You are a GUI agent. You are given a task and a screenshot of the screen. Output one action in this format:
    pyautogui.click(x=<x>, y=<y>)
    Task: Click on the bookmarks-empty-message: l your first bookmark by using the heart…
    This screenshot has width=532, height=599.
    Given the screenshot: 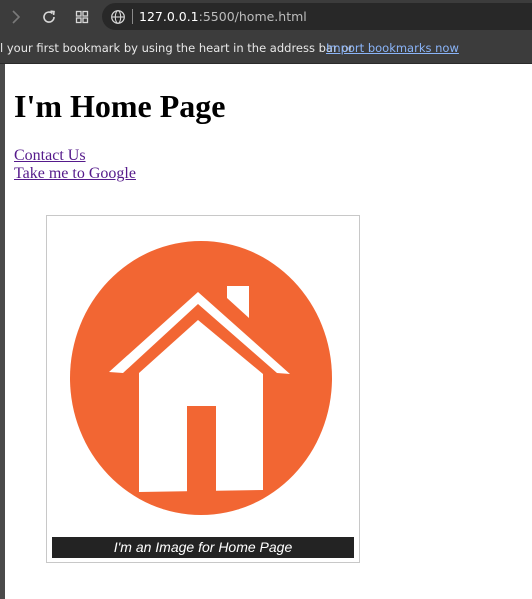 What is the action you would take?
    pyautogui.click(x=177, y=48)
    